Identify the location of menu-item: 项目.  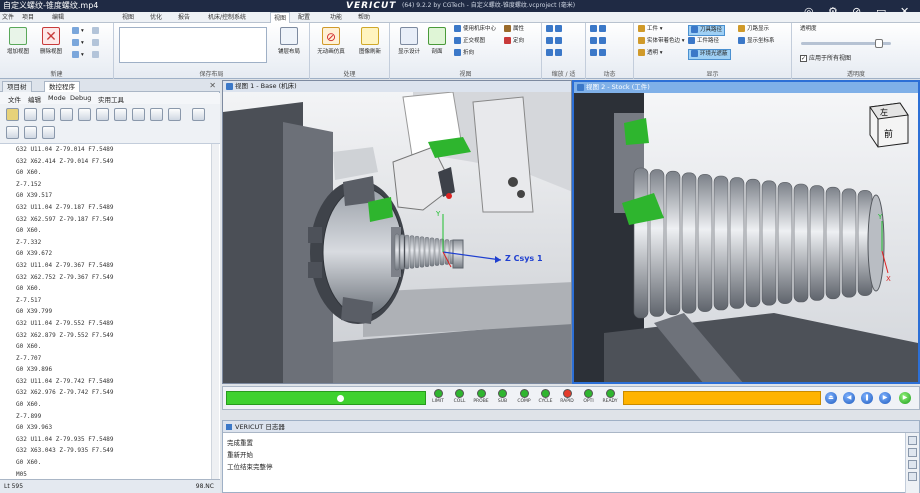
(28, 17).